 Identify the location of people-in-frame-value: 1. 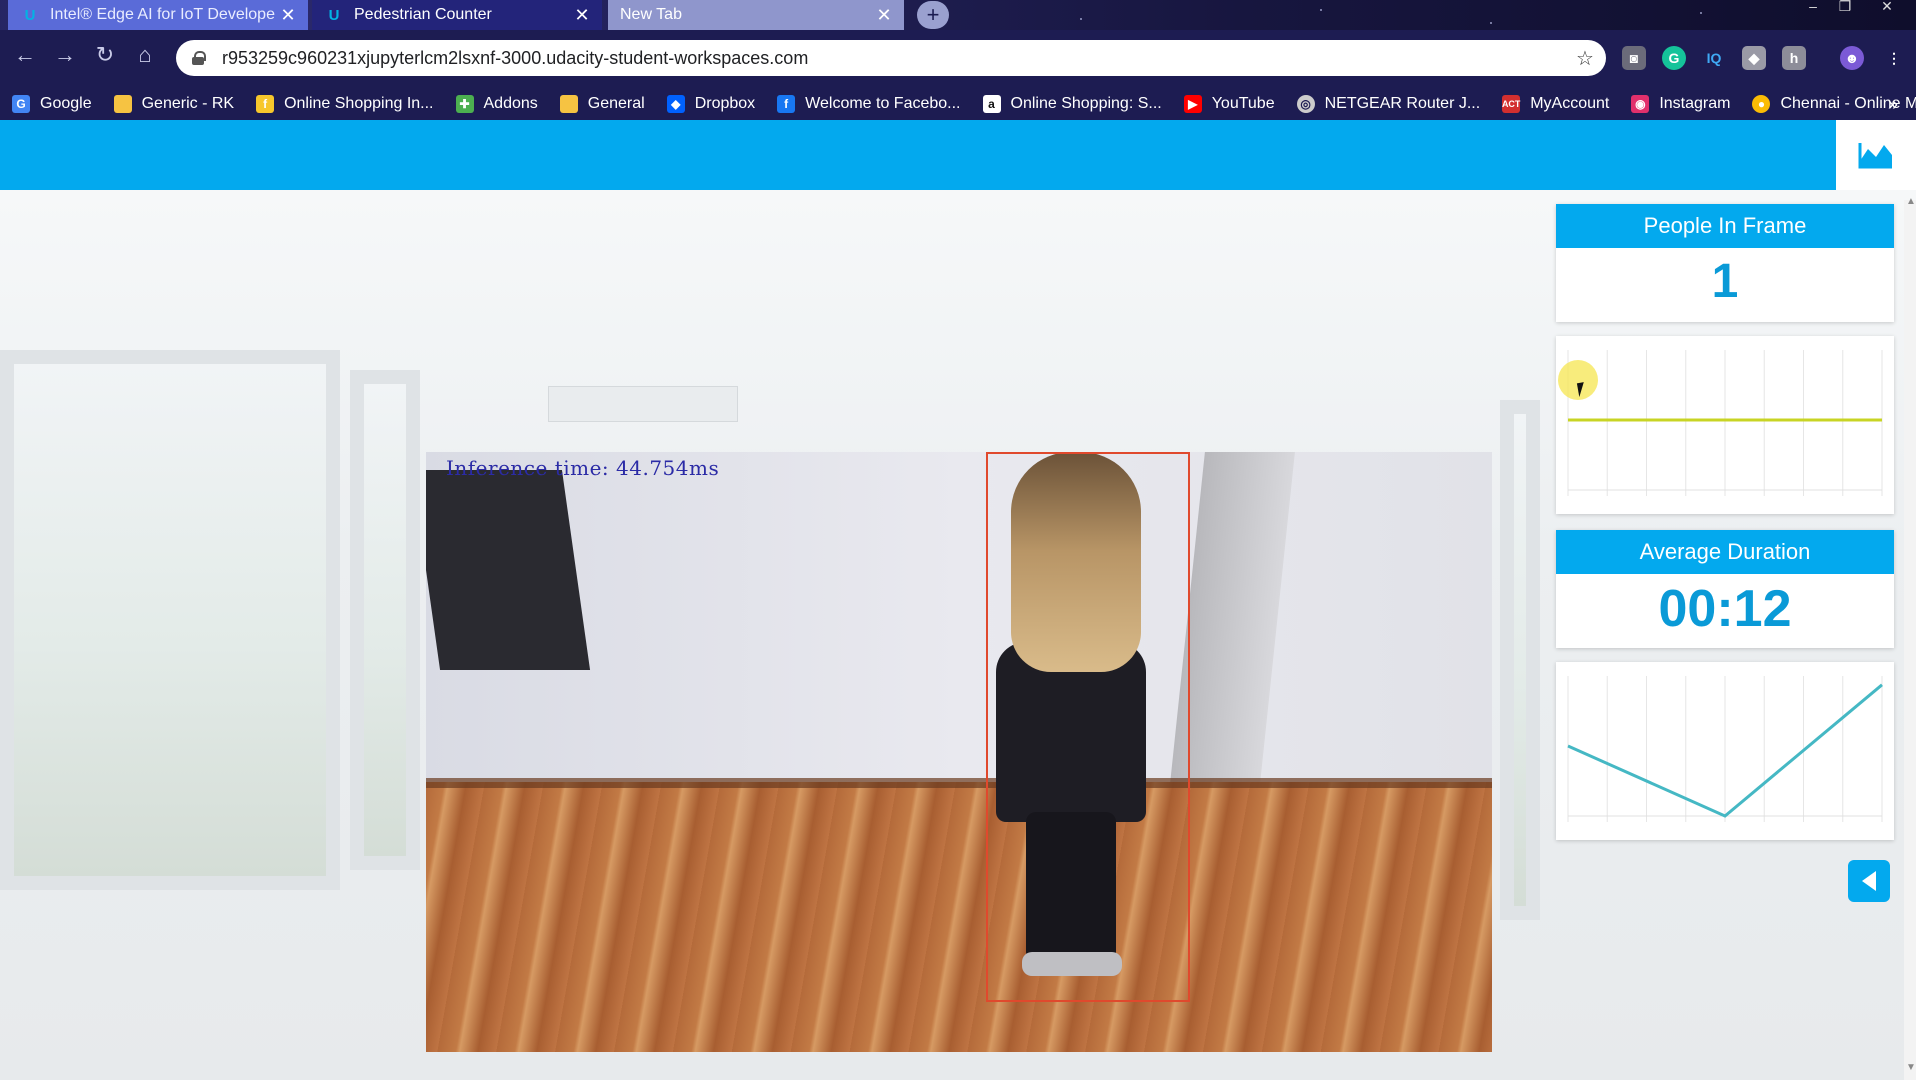
(1725, 281).